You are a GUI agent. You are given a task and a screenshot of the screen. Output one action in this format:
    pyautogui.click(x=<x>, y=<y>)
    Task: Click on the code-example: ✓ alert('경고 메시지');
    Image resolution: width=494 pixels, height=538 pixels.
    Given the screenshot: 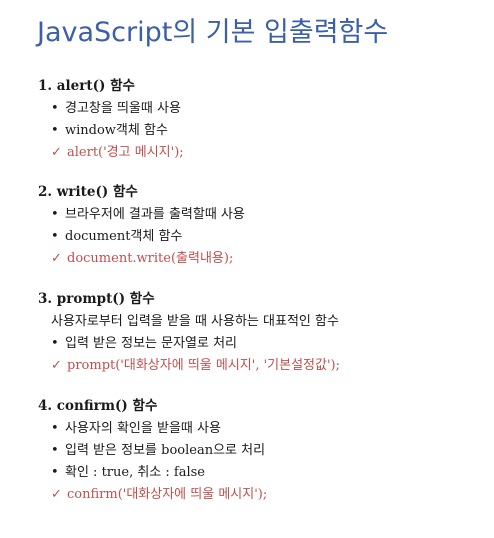 What is the action you would take?
    pyautogui.click(x=258, y=153)
    